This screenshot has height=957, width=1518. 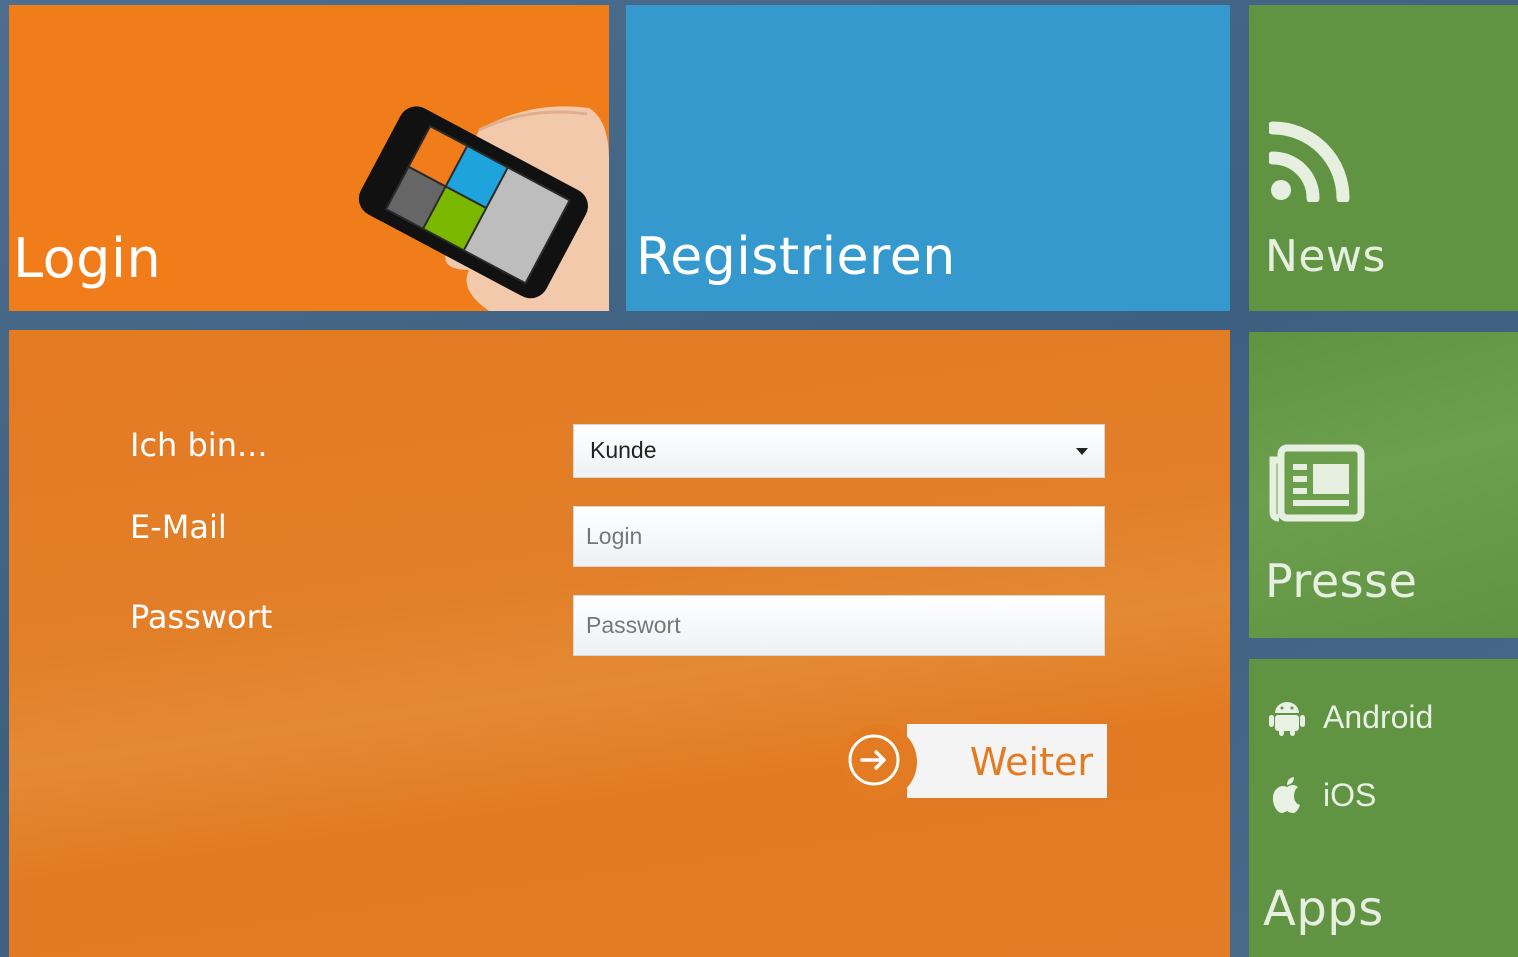 What do you see at coordinates (874, 760) in the screenshot?
I see `arrow-right-icon` at bounding box center [874, 760].